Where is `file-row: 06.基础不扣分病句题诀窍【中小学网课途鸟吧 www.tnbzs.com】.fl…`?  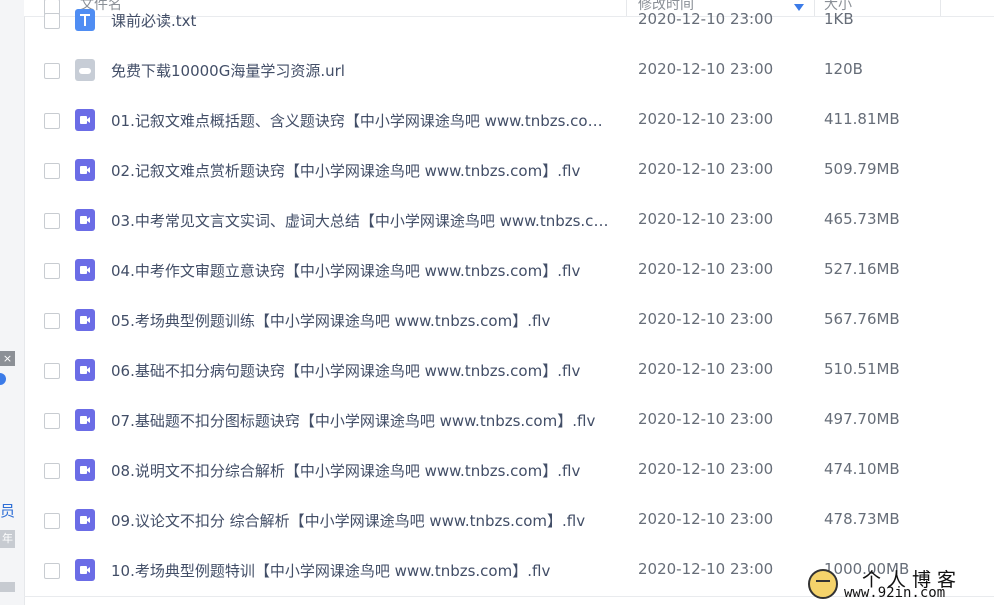
file-row: 06.基础不扣分病句题诀窍【中小学网课途鸟吧 www.tnbzs.com】.fl… is located at coordinates (509, 371).